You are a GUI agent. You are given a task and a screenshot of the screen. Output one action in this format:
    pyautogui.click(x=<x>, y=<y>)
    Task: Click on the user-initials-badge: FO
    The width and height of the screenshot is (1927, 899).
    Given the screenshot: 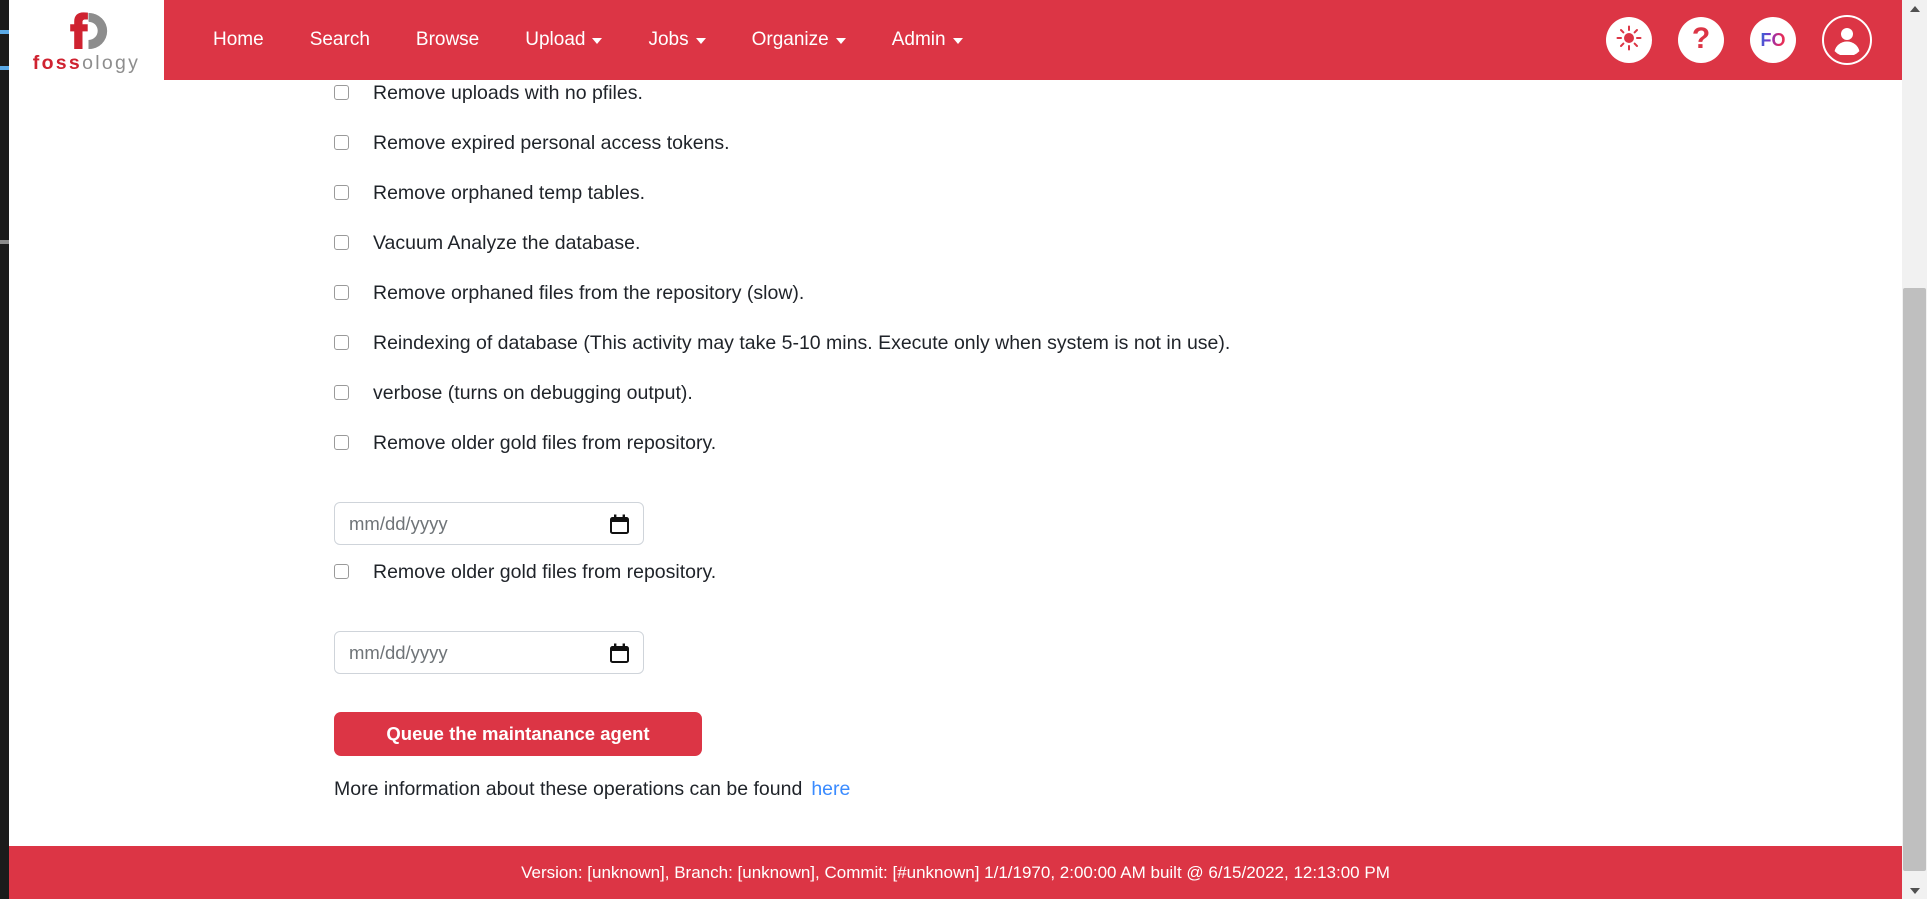 What is the action you would take?
    pyautogui.click(x=1773, y=40)
    